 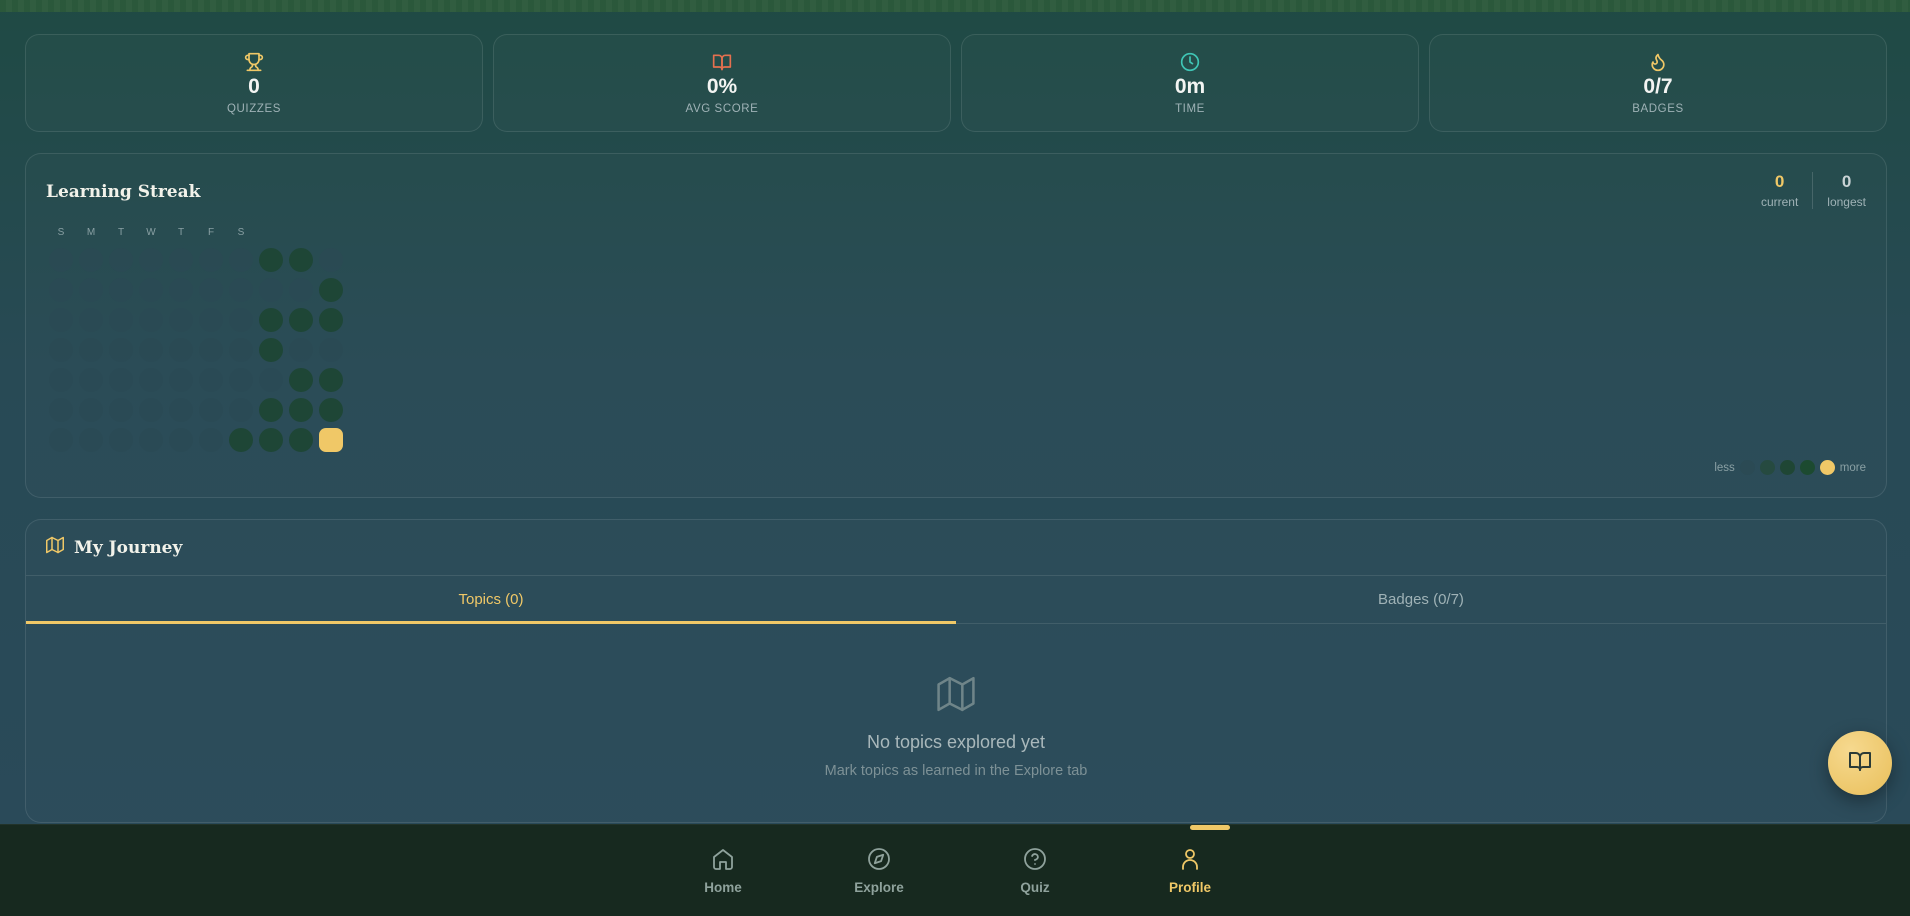 What do you see at coordinates (1421, 599) in the screenshot?
I see `tab-badges: Badges (0/7)` at bounding box center [1421, 599].